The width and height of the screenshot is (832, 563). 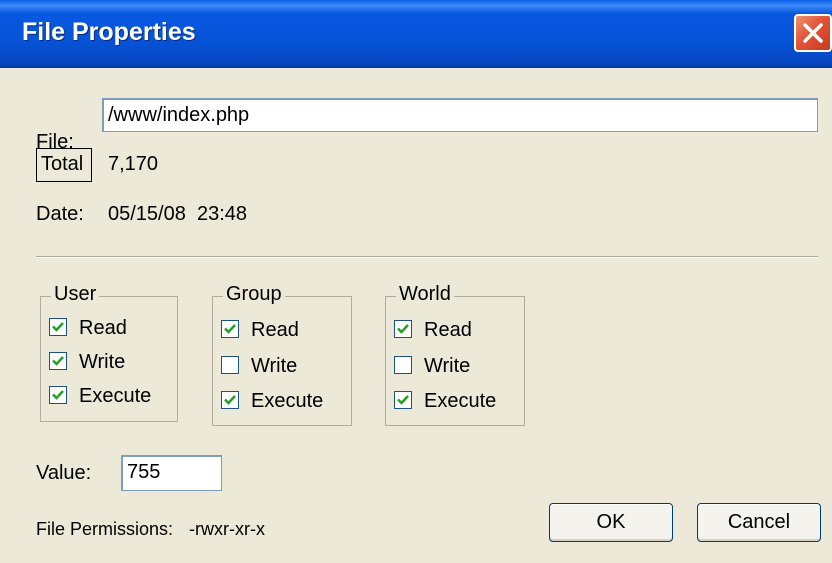 I want to click on ok-button-label: OK, so click(x=611, y=522).